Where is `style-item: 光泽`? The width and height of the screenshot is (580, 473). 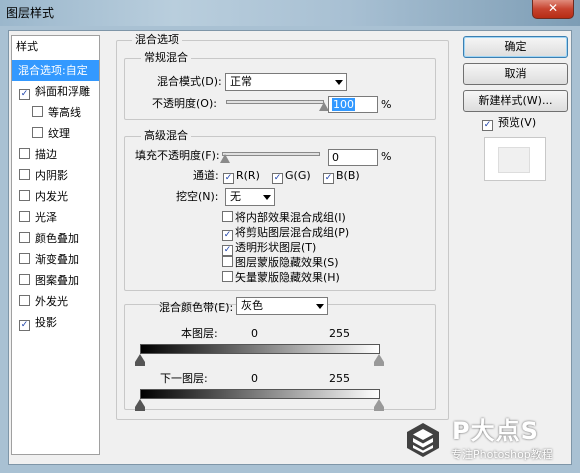 style-item: 光泽 is located at coordinates (55, 217).